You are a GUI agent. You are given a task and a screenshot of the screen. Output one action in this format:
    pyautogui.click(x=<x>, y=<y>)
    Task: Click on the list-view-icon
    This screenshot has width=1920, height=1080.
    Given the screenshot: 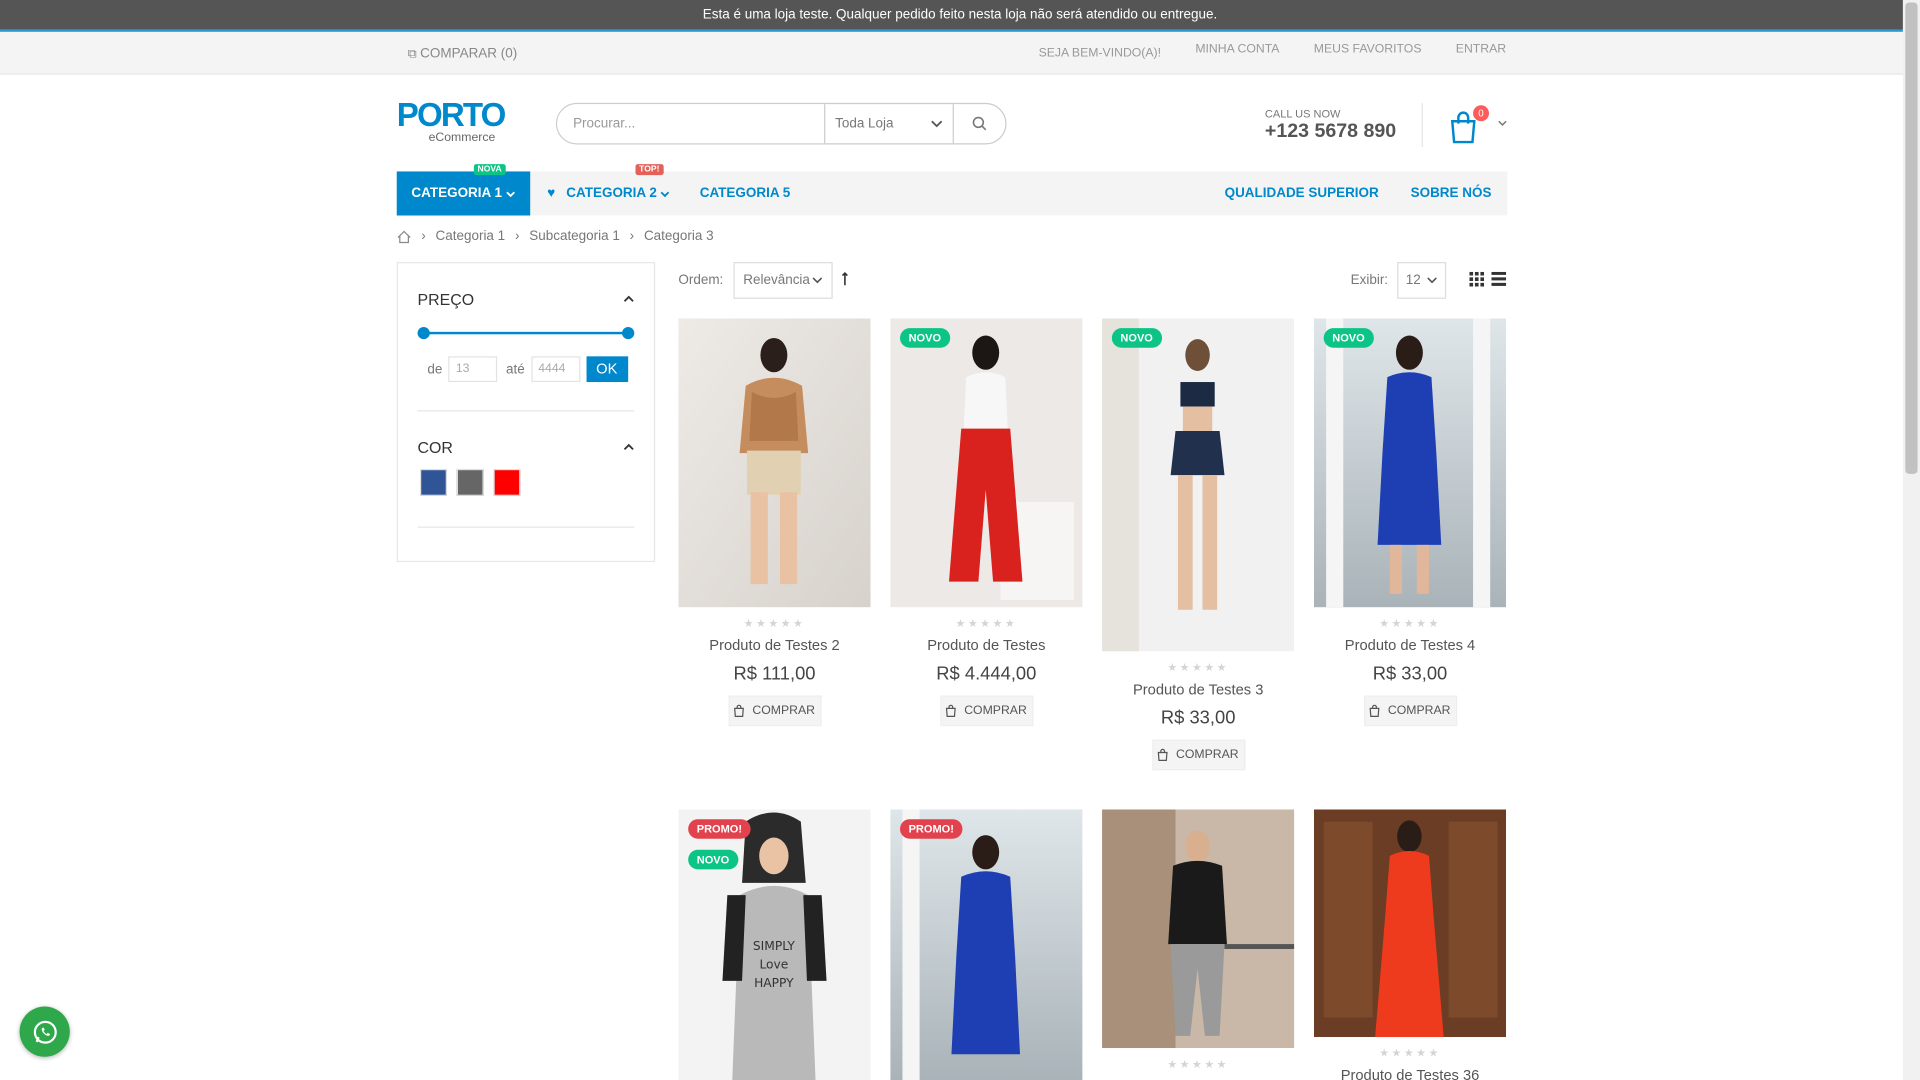 What is the action you would take?
    pyautogui.click(x=1499, y=279)
    